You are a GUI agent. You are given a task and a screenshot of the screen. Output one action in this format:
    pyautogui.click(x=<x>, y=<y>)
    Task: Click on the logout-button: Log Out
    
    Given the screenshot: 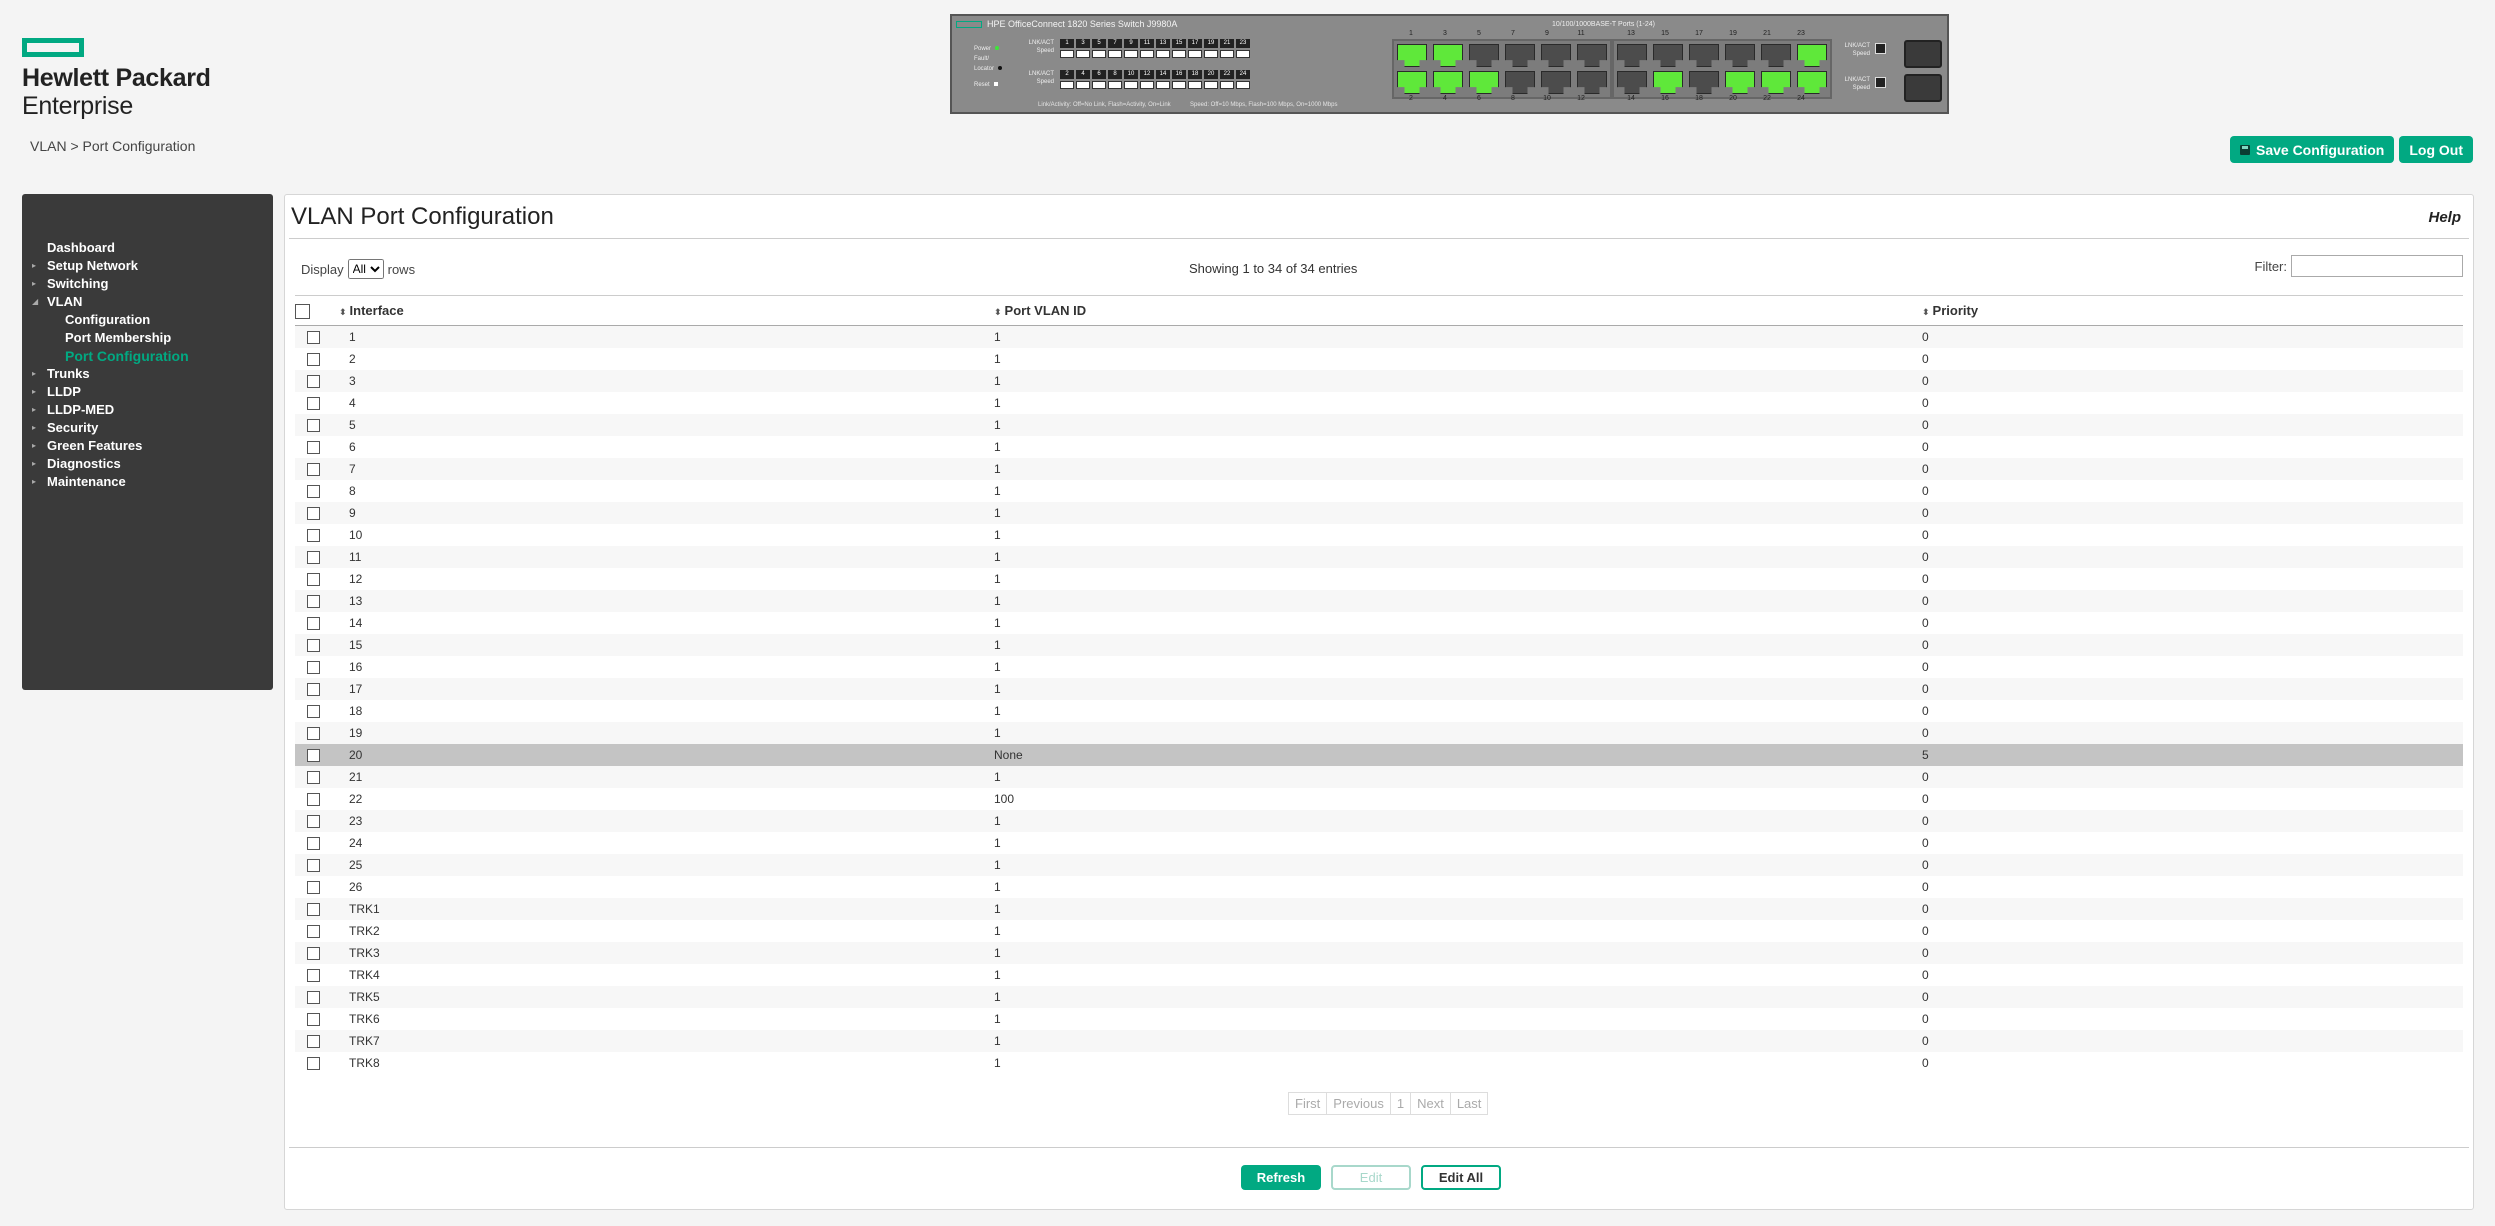 What is the action you would take?
    pyautogui.click(x=2436, y=149)
    